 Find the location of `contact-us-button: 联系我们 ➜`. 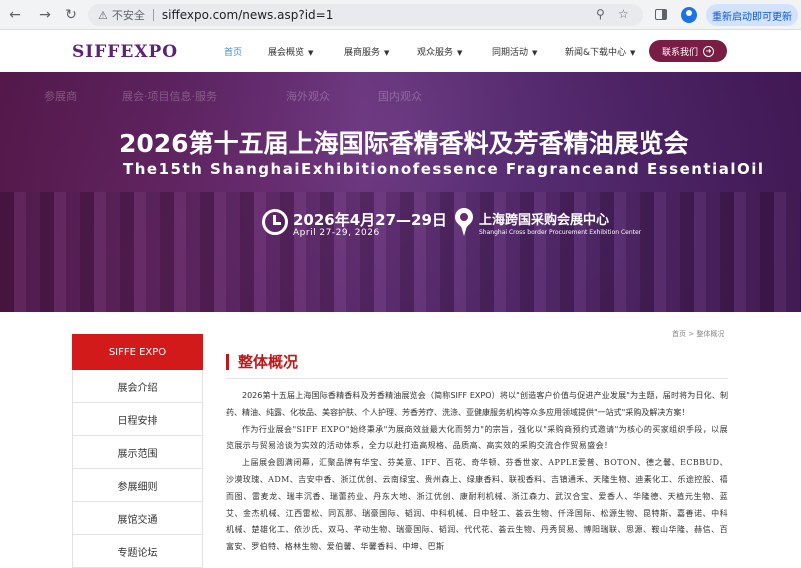

contact-us-button: 联系我们 ➜ is located at coordinates (688, 51).